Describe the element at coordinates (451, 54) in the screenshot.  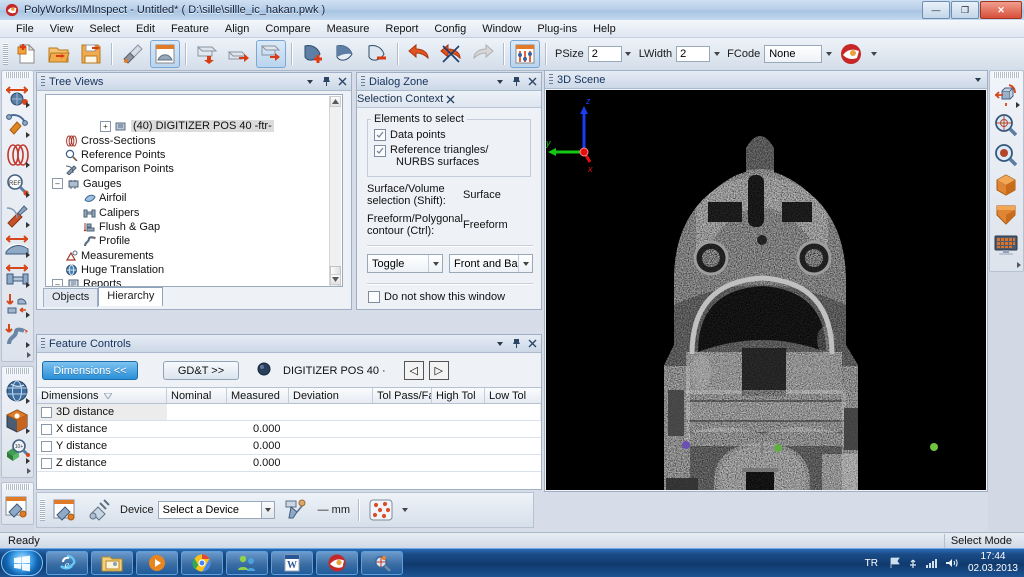
I see `undo-all-icon` at that location.